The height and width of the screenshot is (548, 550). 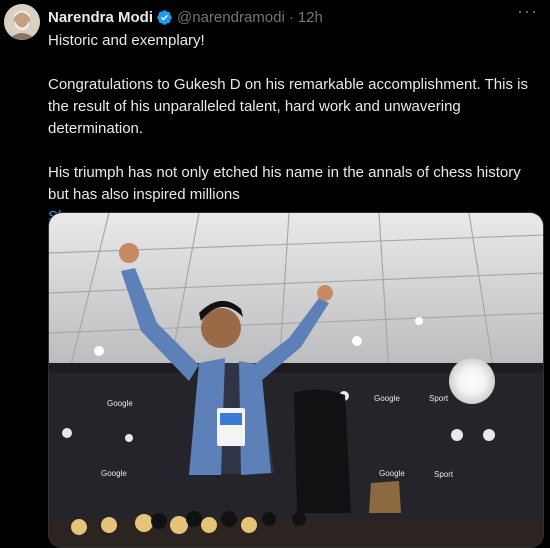 I want to click on more-options-icon: ···, so click(x=527, y=11).